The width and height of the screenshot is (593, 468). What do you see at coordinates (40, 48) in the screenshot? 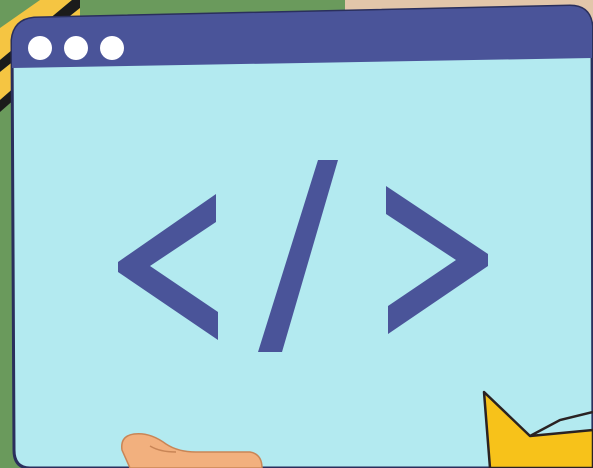
I see `close-dot-icon` at bounding box center [40, 48].